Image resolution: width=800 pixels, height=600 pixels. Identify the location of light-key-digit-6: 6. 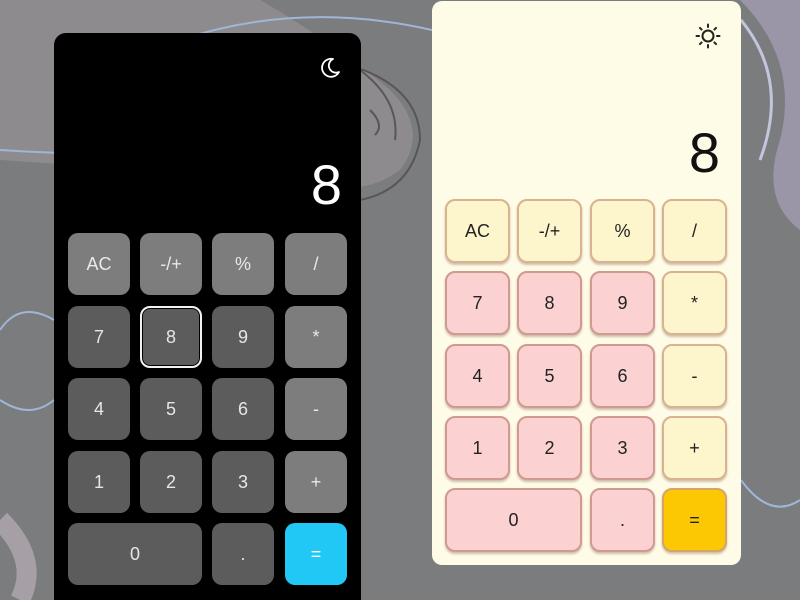
(622, 376).